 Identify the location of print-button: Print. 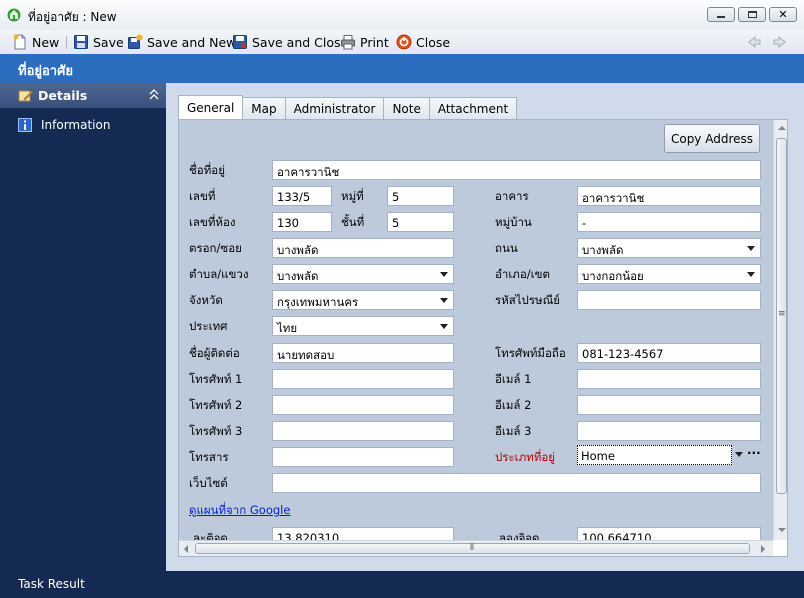
(364, 42).